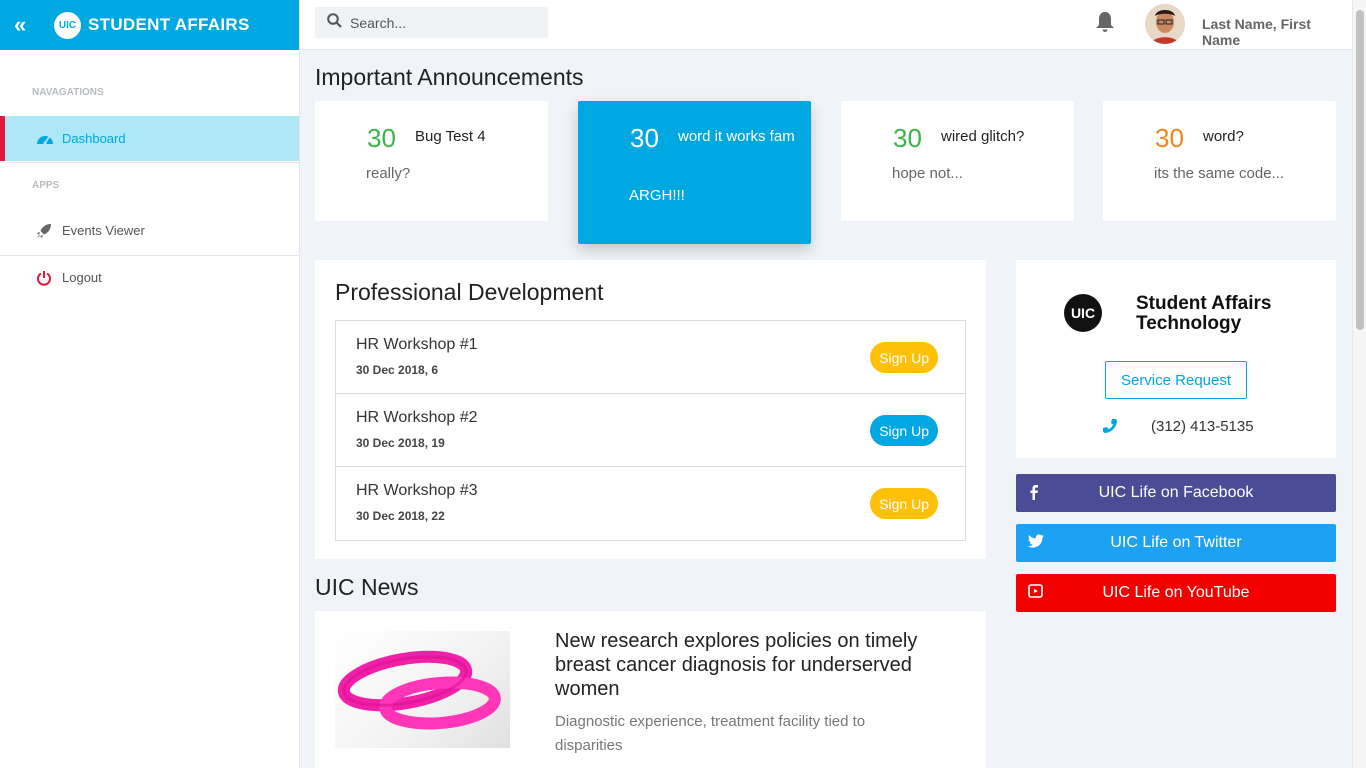 The image size is (1366, 768). I want to click on workshop-date: 30 Dec 2018, 22, so click(400, 516).